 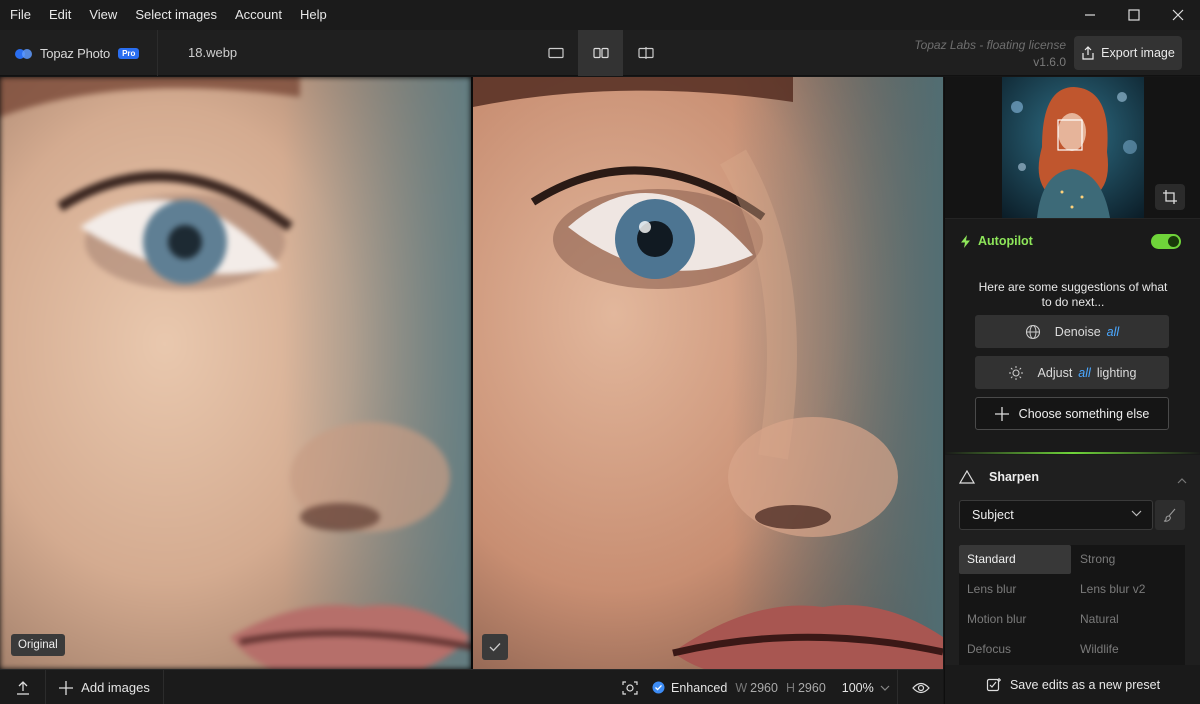 What do you see at coordinates (129, 53) in the screenshot?
I see `pro-badge: Pro` at bounding box center [129, 53].